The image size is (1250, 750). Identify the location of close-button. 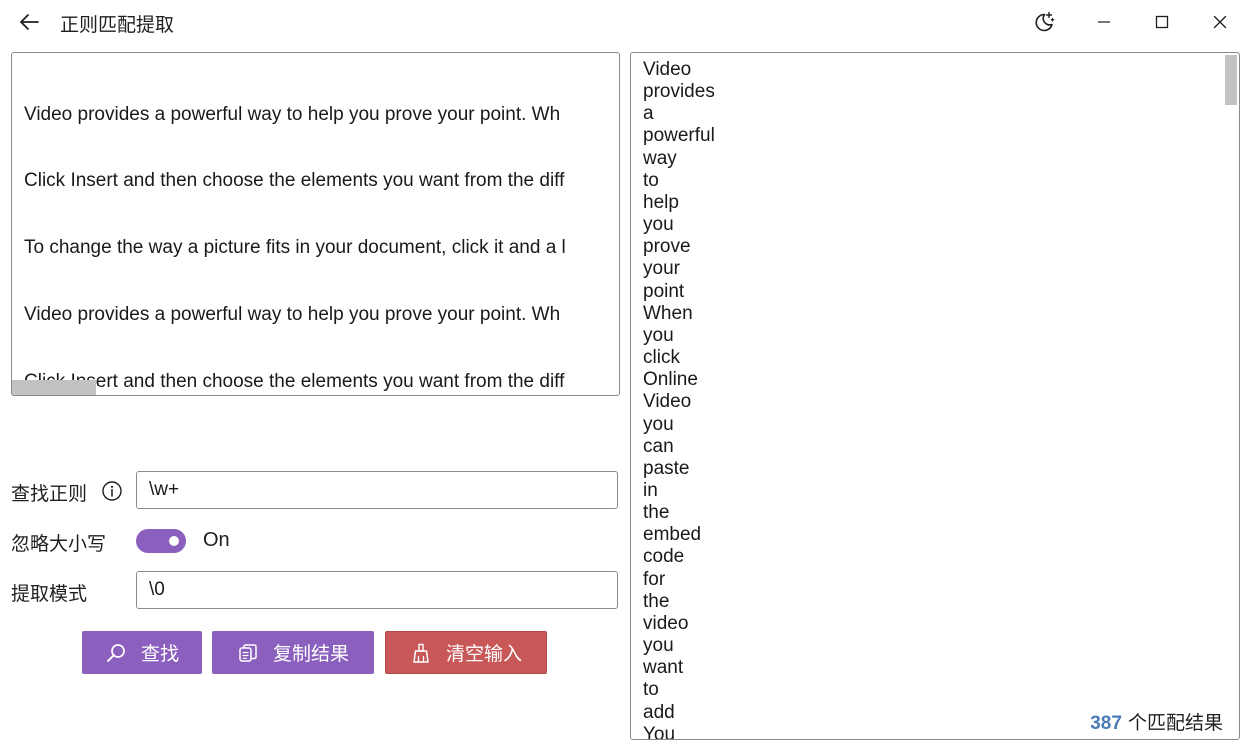
(1220, 22).